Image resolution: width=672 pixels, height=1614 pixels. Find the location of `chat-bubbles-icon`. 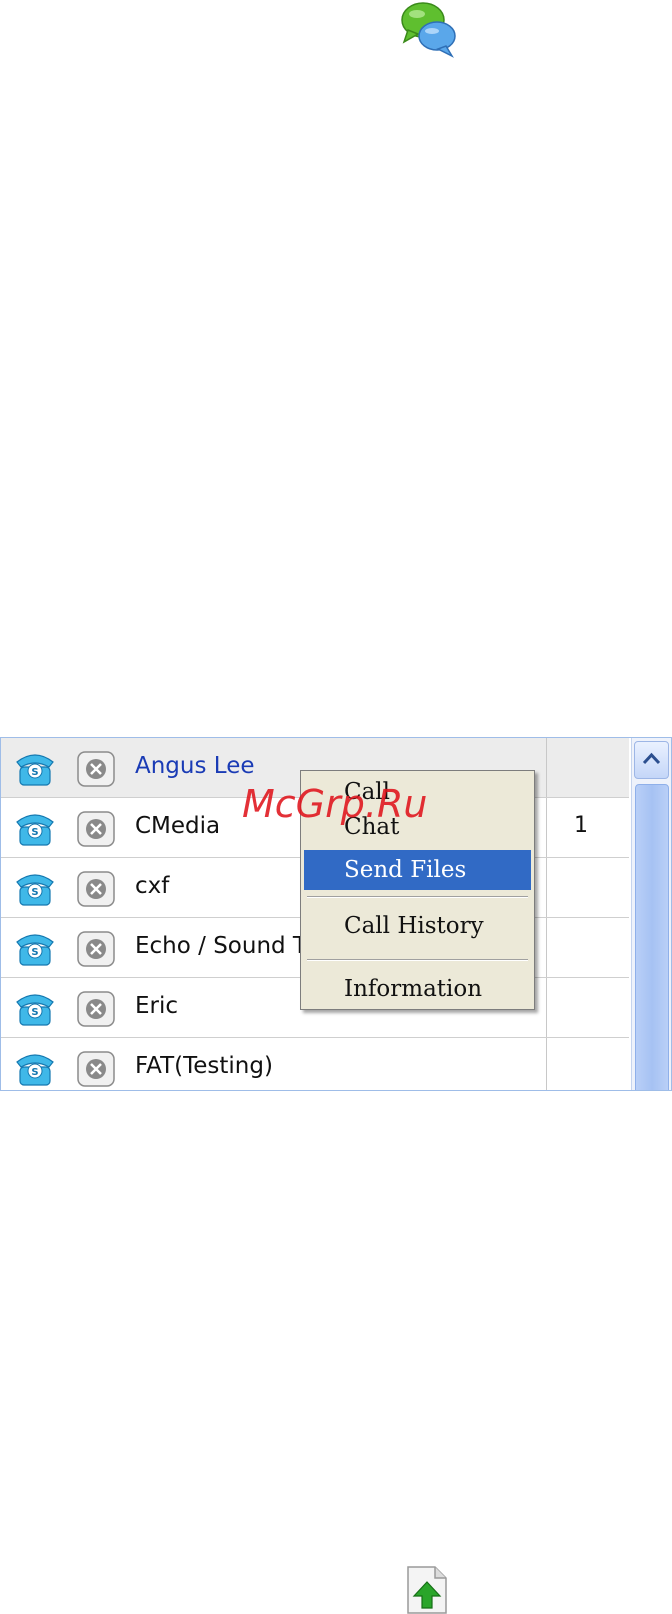

chat-bubbles-icon is located at coordinates (428, 29).